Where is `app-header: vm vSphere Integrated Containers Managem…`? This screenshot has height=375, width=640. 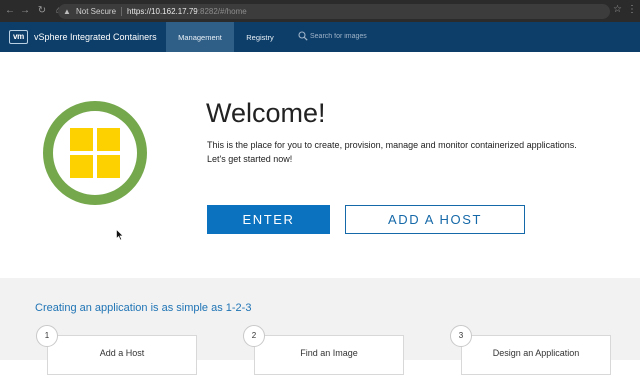 app-header: vm vSphere Integrated Containers Managem… is located at coordinates (320, 37).